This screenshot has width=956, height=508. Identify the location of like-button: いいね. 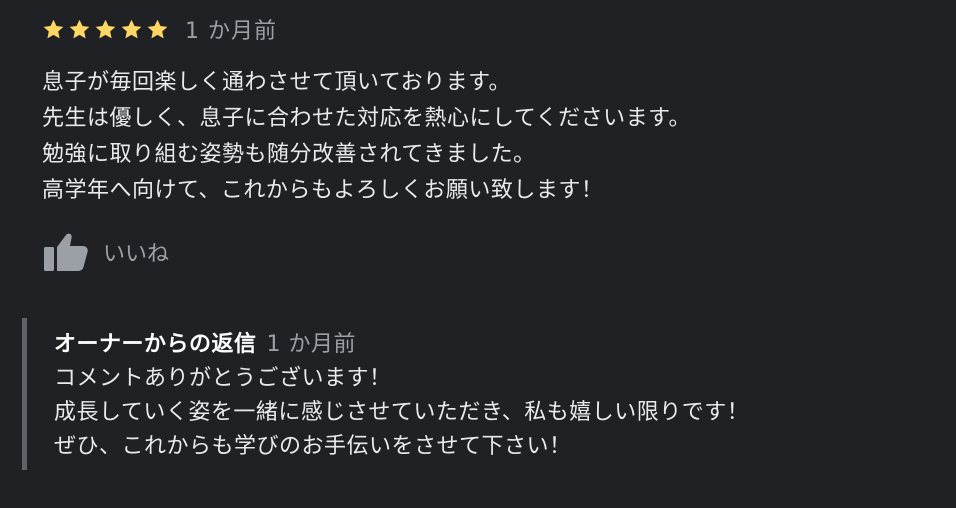
(106, 252).